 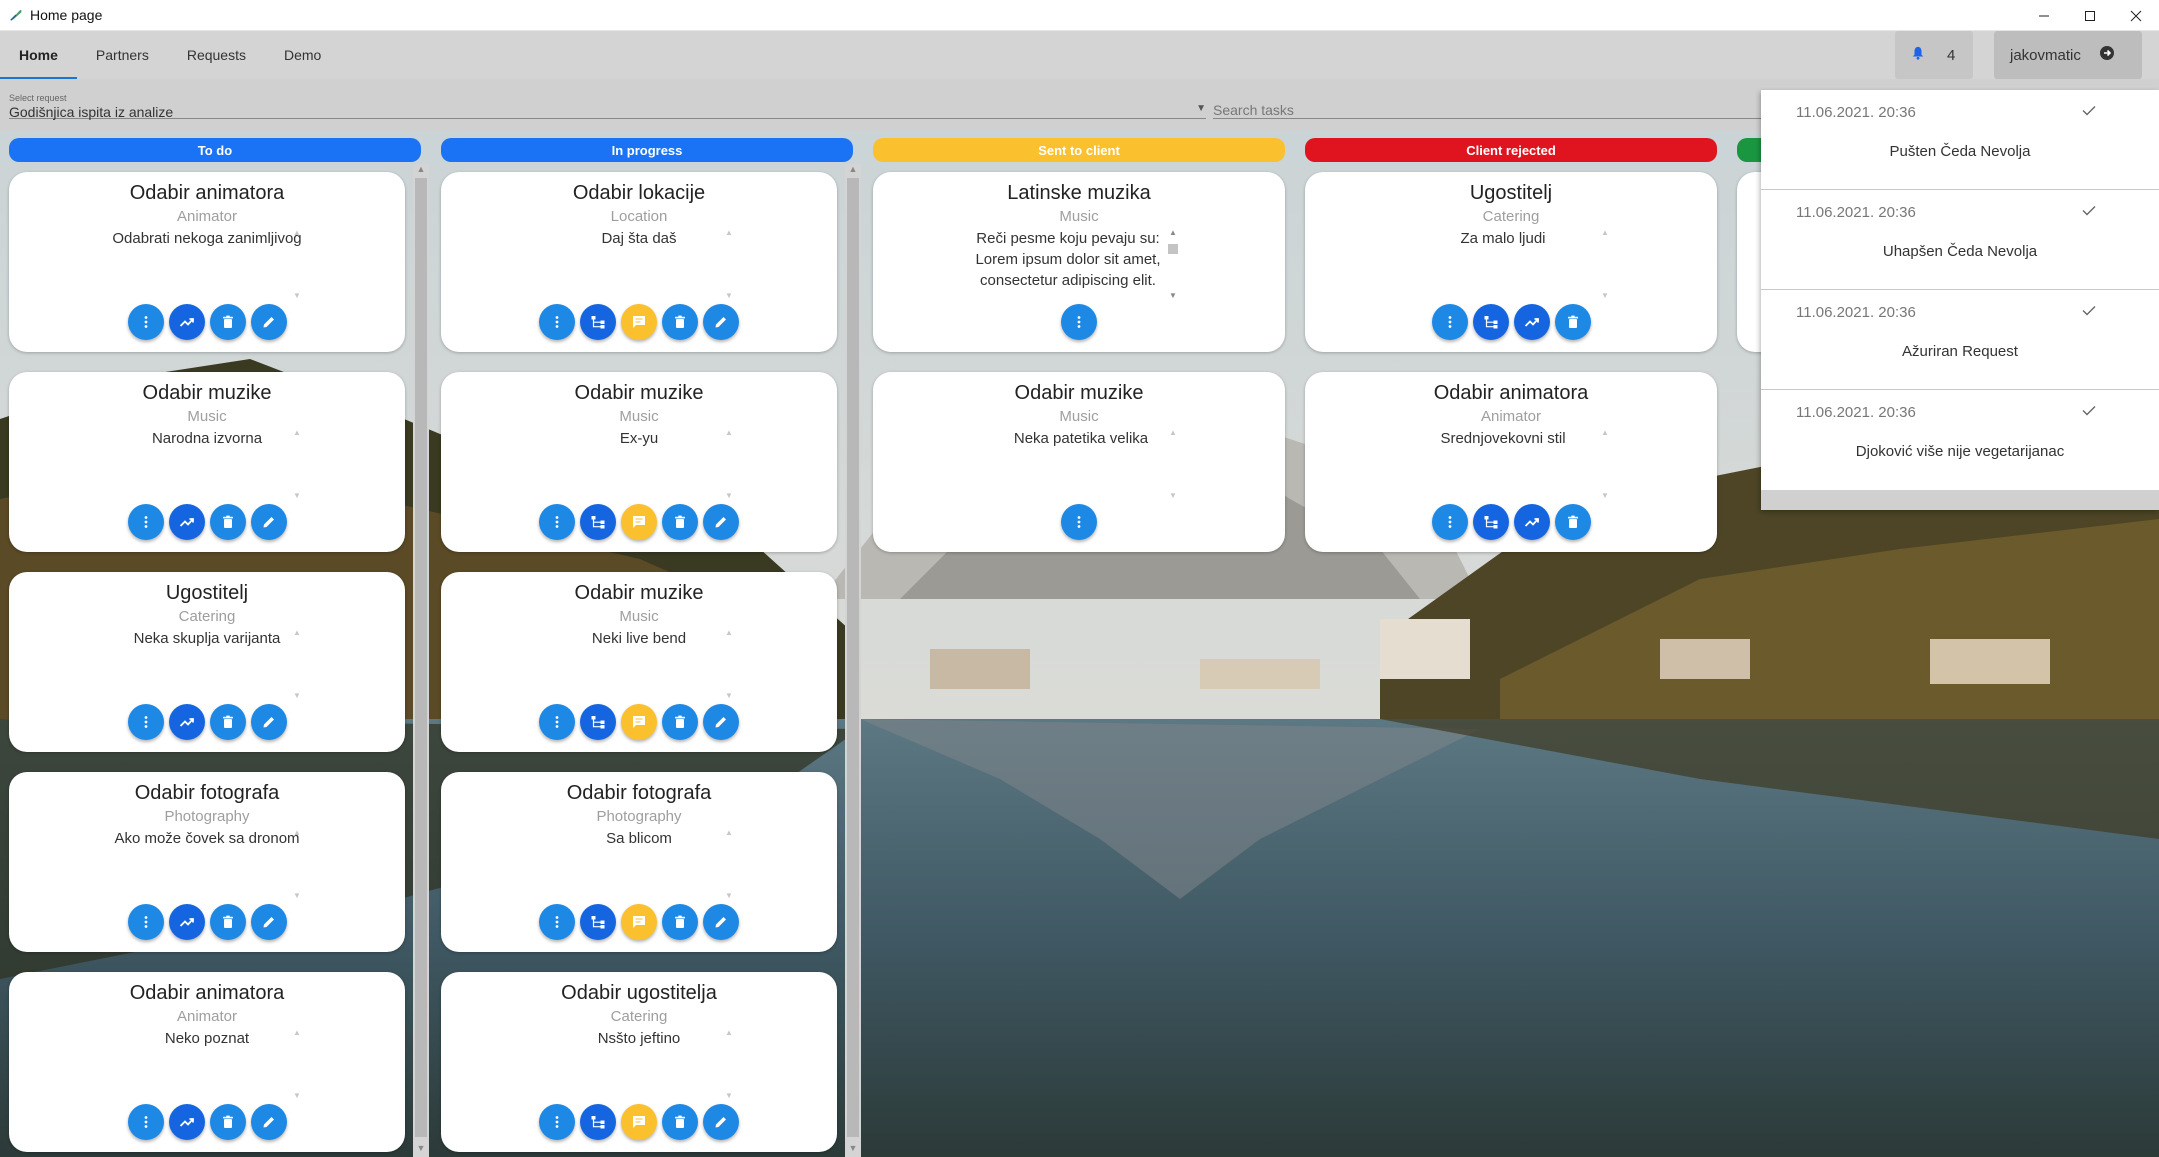 What do you see at coordinates (1934, 55) in the screenshot?
I see `notifications-button: 4` at bounding box center [1934, 55].